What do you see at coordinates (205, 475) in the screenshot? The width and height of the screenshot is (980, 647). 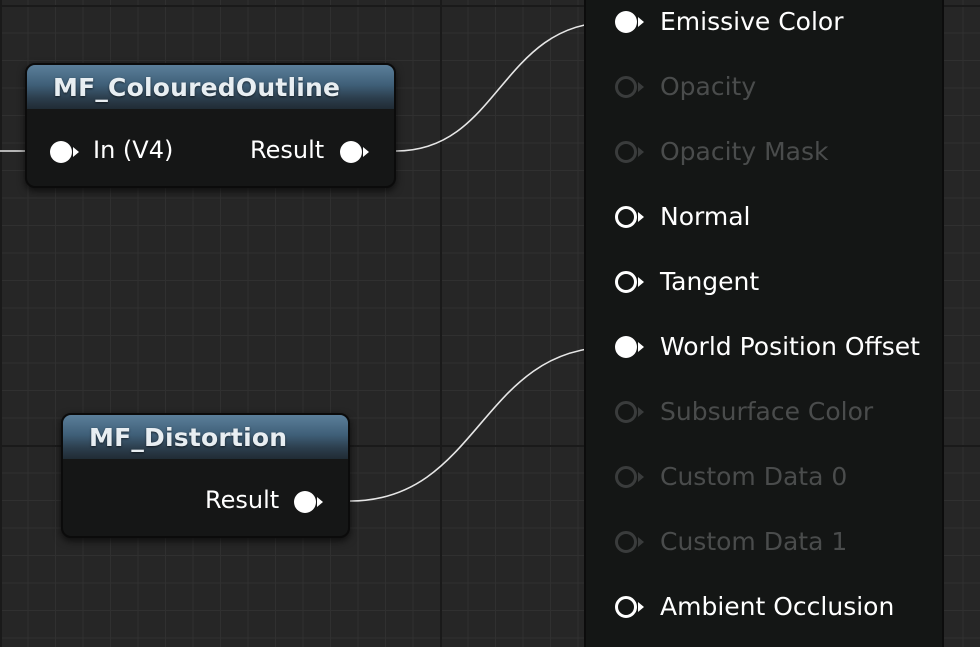 I see `node-mf-distortion: MF_Distortion Result` at bounding box center [205, 475].